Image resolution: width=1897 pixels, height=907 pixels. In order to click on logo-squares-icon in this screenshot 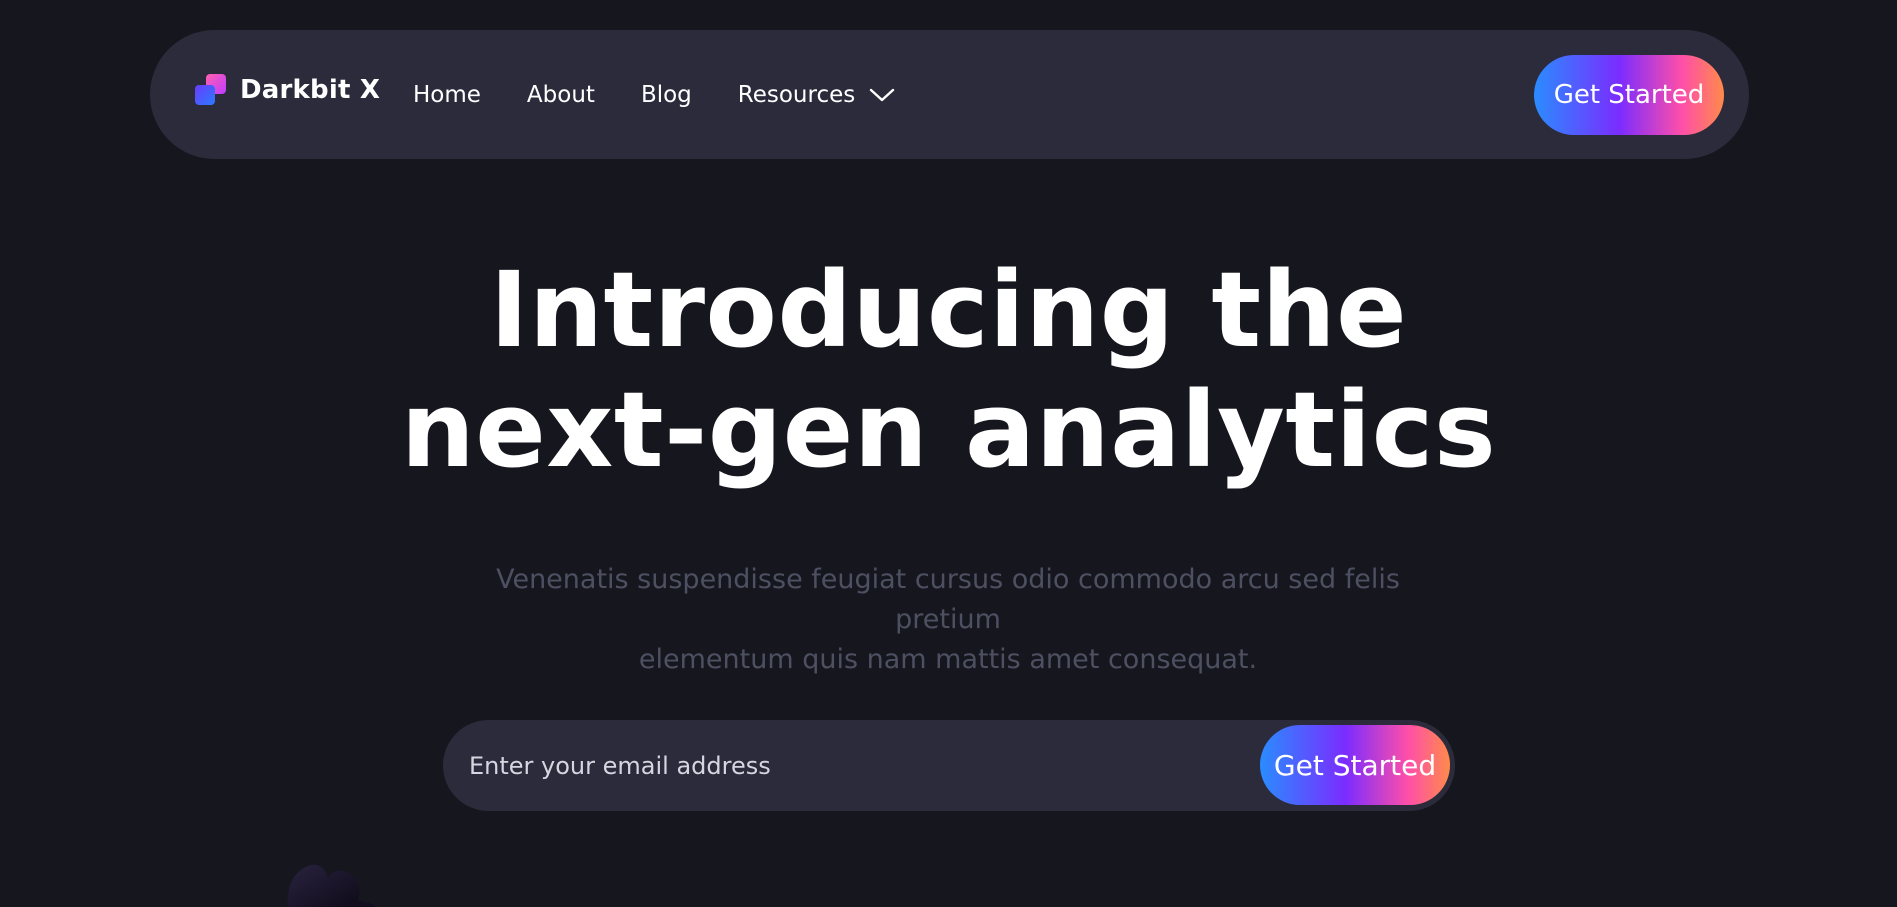, I will do `click(210, 89)`.